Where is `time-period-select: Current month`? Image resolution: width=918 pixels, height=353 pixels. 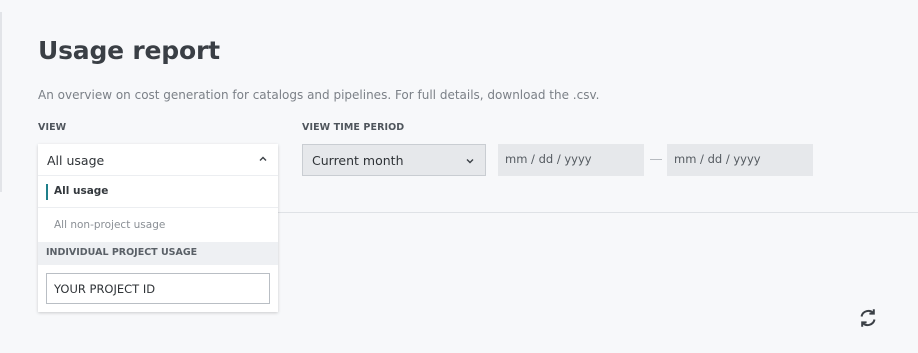
time-period-select: Current month is located at coordinates (394, 160).